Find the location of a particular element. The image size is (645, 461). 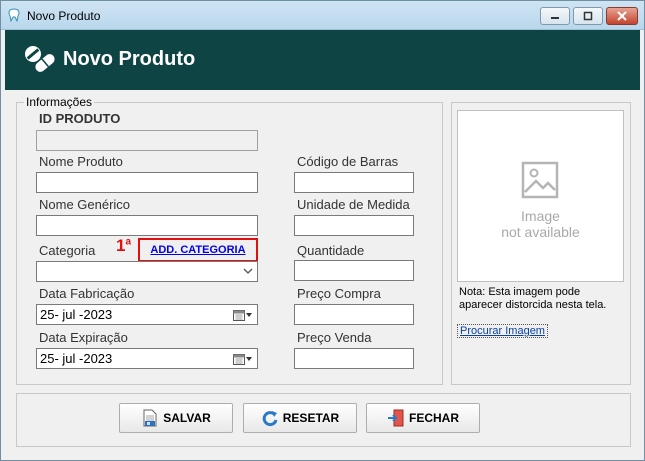

categoria-label: Categoria is located at coordinates (67, 250).